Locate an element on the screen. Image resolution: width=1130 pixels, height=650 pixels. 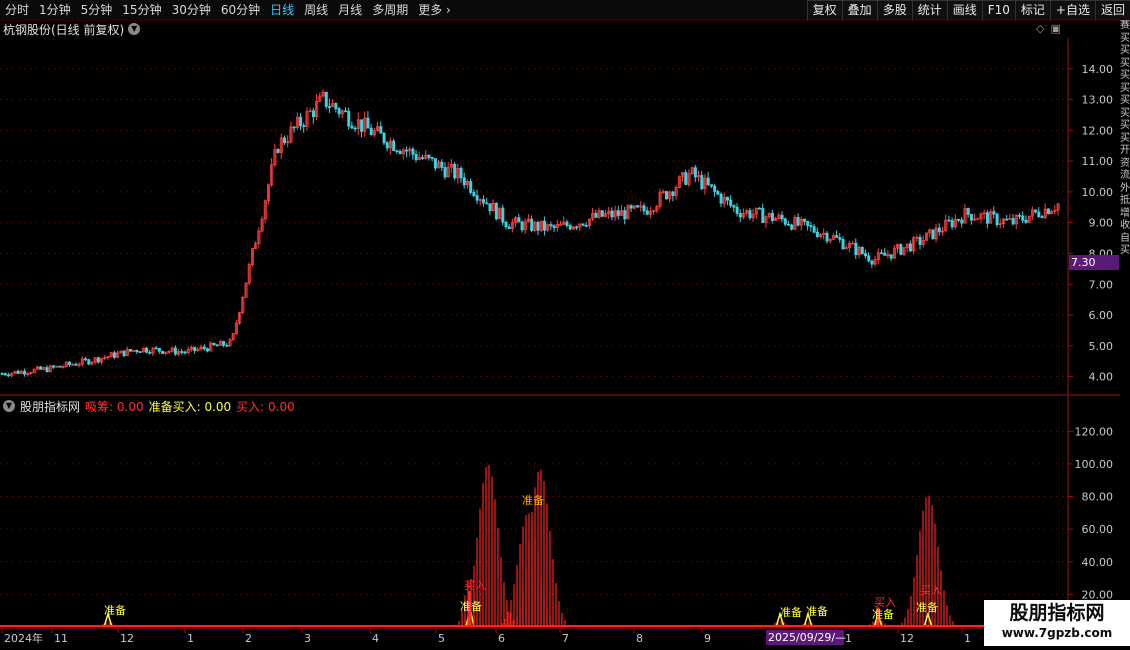
price-tick-label: 5.00 is located at coordinates (1101, 346).